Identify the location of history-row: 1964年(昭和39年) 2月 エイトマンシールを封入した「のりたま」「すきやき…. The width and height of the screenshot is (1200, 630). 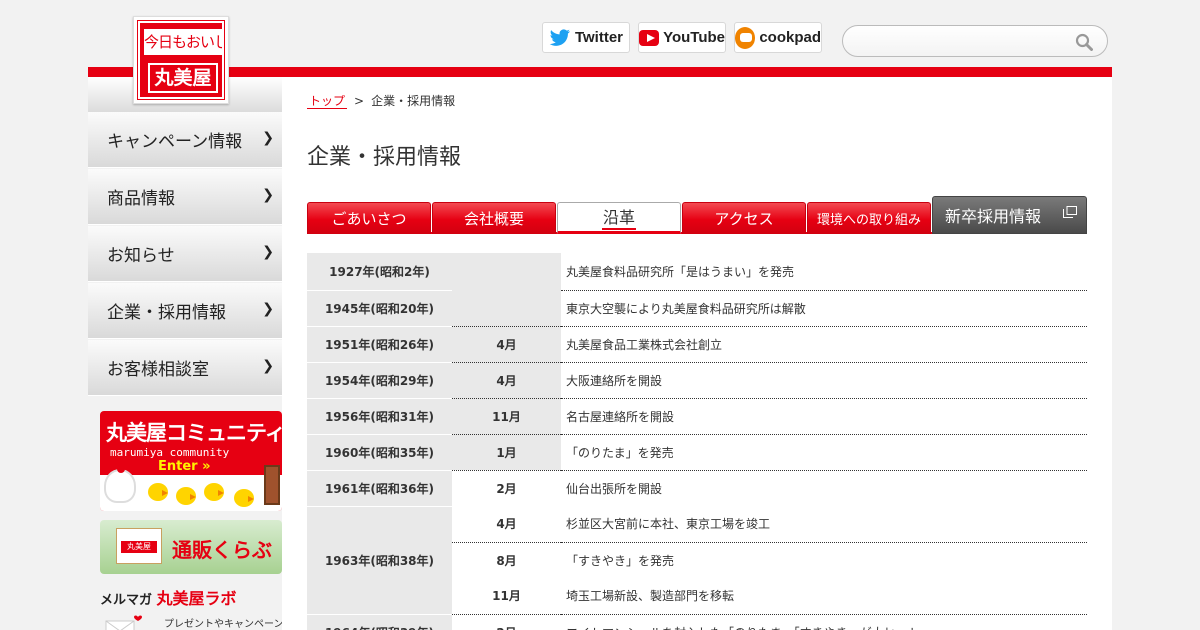
(697, 622).